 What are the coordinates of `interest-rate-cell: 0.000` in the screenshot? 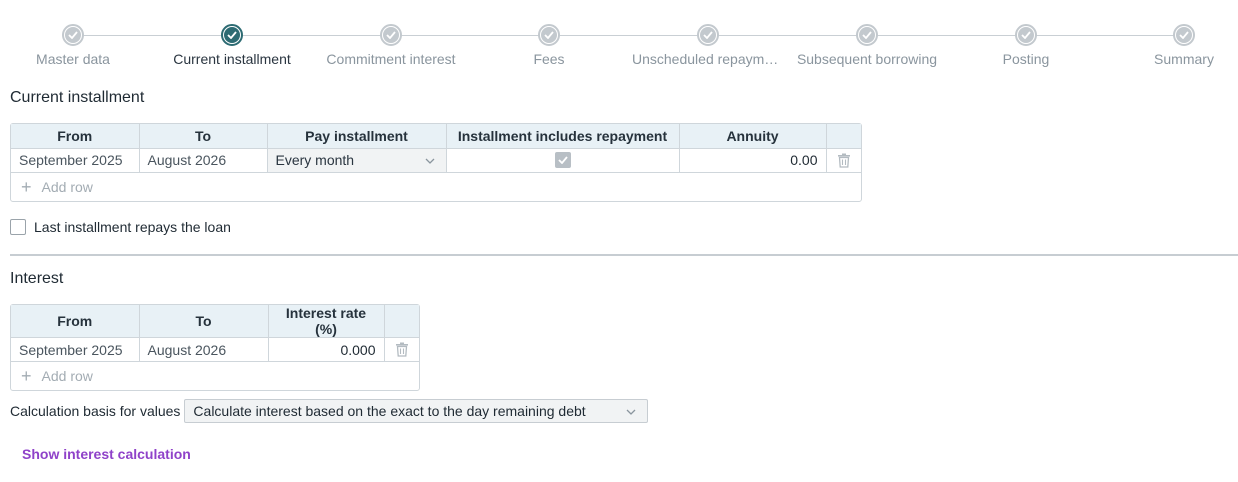 It's located at (326, 349).